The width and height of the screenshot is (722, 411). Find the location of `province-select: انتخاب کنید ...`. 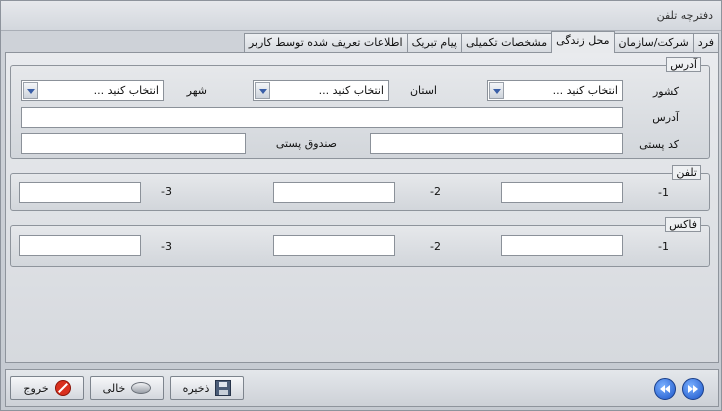

province-select: انتخاب کنید ... is located at coordinates (321, 90).